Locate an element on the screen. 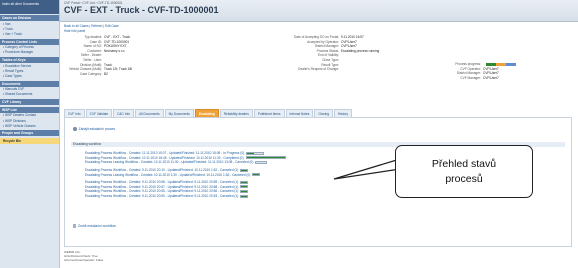  info-field: Division (Multi): Truck is located at coordinates (88, 65).